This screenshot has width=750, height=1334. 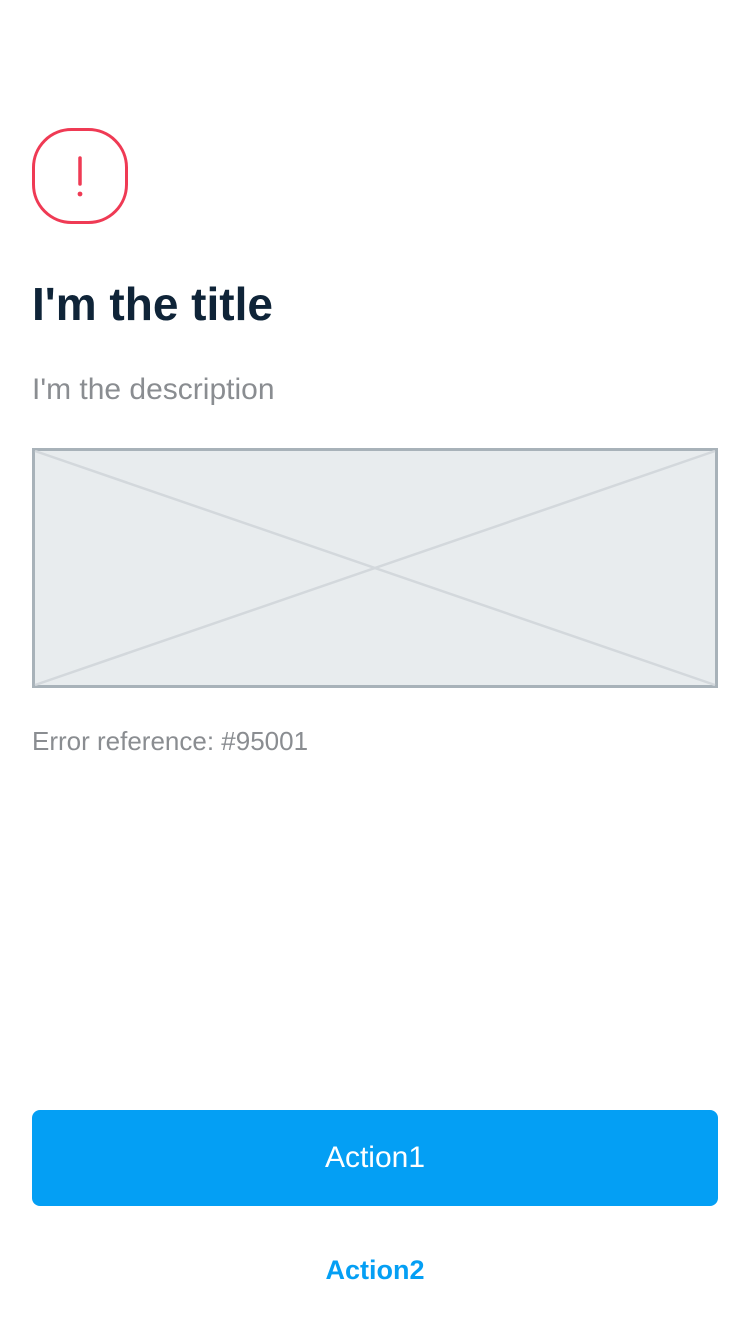 I want to click on page-description: I'm the description, so click(x=153, y=389).